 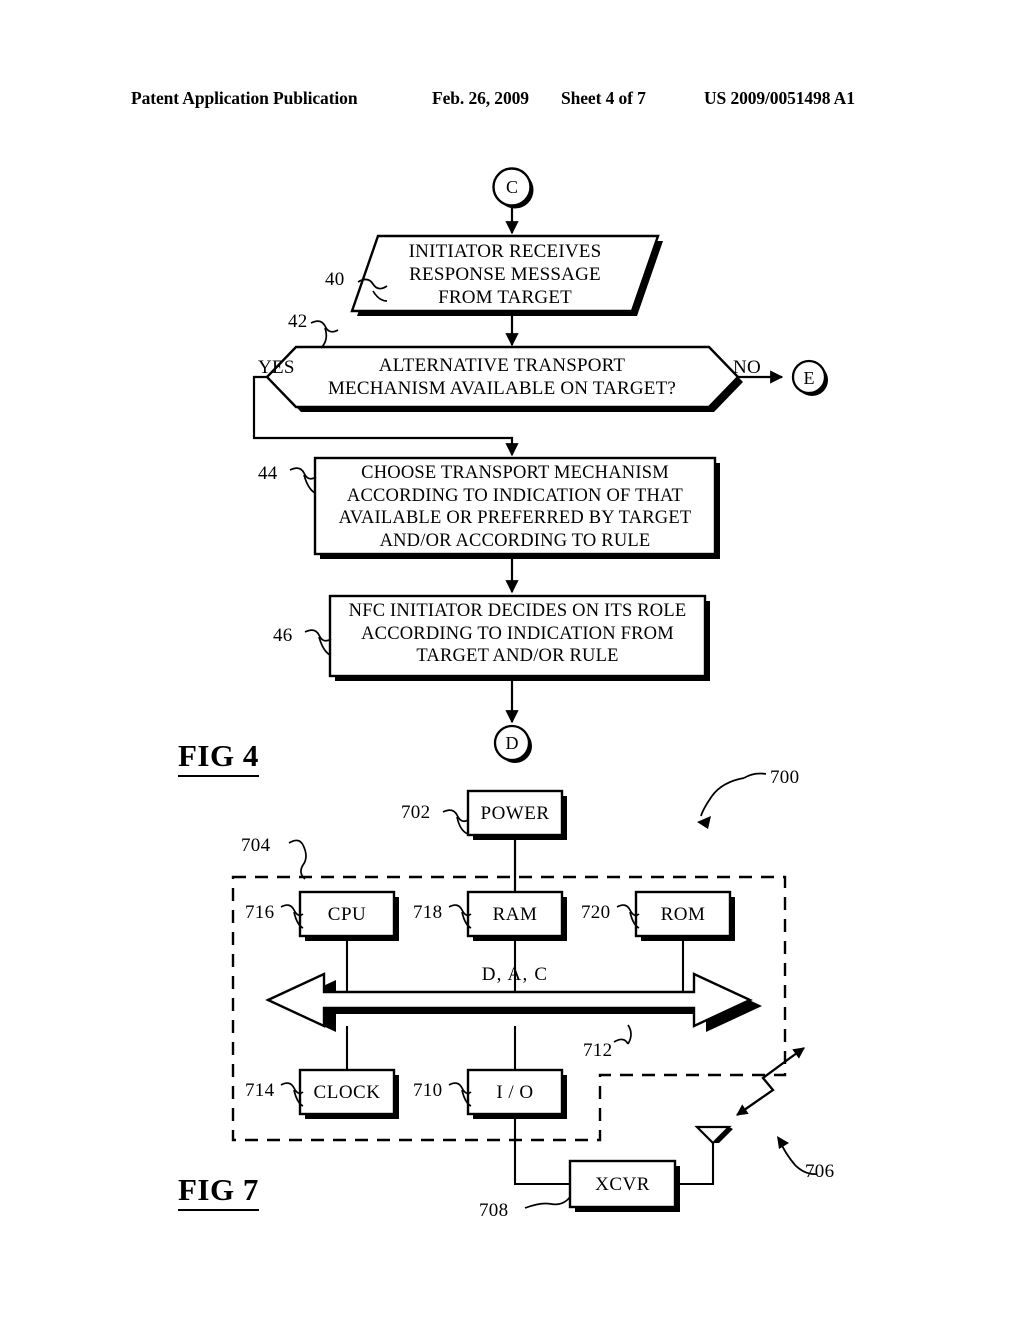 What do you see at coordinates (515, 473) in the screenshot?
I see `node-44-line-1: CHOOSE TRANSPORT MECHANISM` at bounding box center [515, 473].